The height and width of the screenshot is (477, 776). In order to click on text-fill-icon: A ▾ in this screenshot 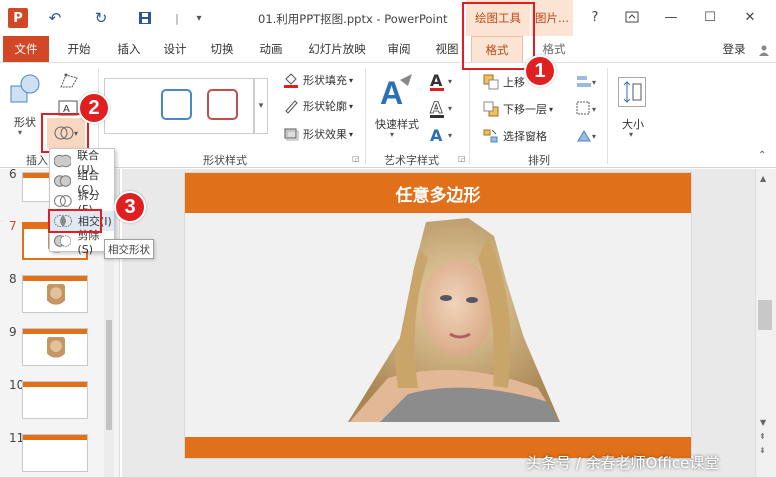, I will do `click(441, 81)`.